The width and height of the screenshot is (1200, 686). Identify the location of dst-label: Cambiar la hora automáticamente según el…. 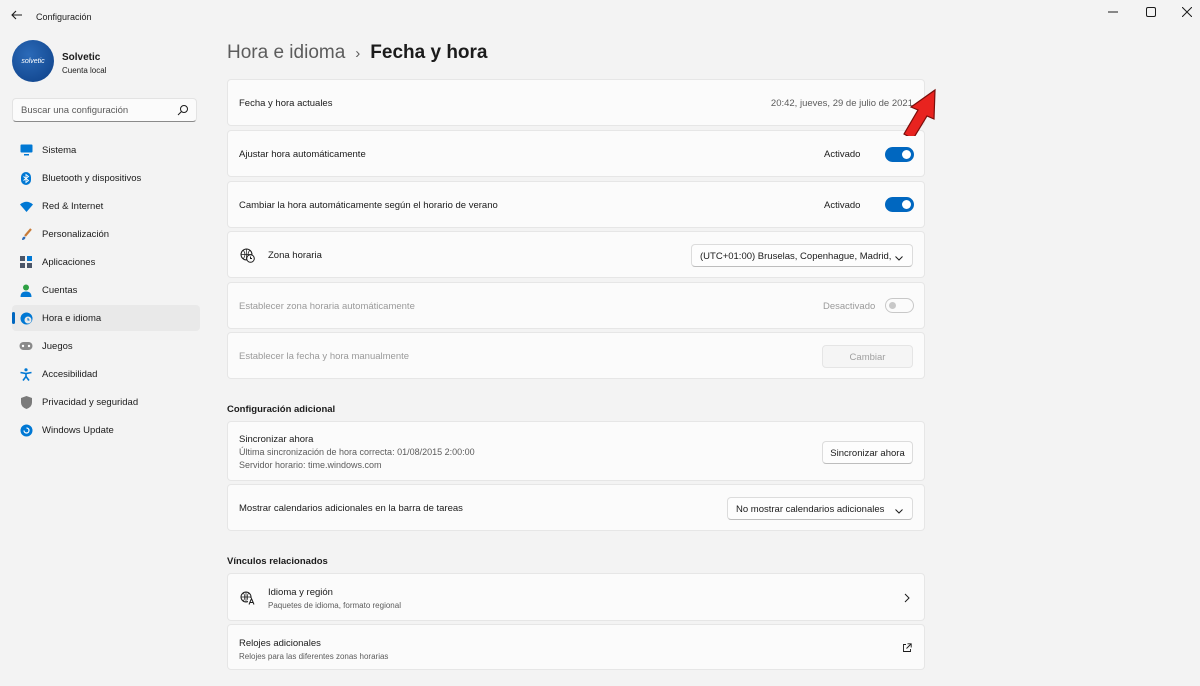
(368, 205).